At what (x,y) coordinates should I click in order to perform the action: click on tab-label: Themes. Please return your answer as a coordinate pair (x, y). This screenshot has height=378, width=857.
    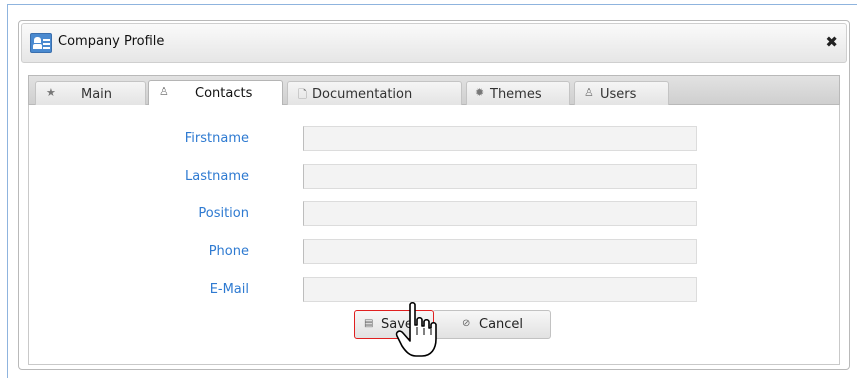
    Looking at the image, I should click on (516, 94).